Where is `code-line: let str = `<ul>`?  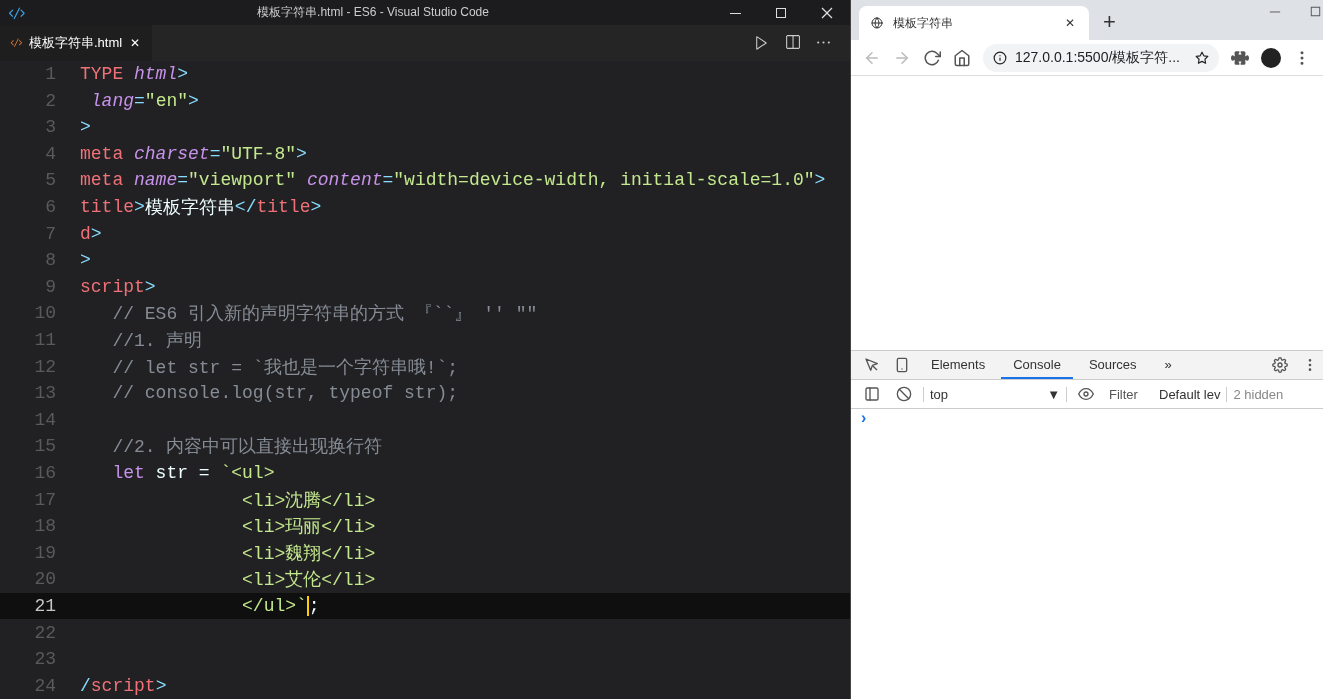 code-line: let str = `<ul> is located at coordinates (193, 472).